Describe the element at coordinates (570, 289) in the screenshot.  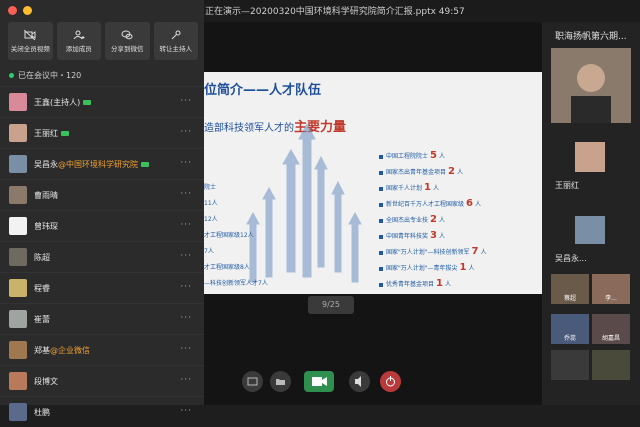
I see `participant-thumbnail: 蔡超` at that location.